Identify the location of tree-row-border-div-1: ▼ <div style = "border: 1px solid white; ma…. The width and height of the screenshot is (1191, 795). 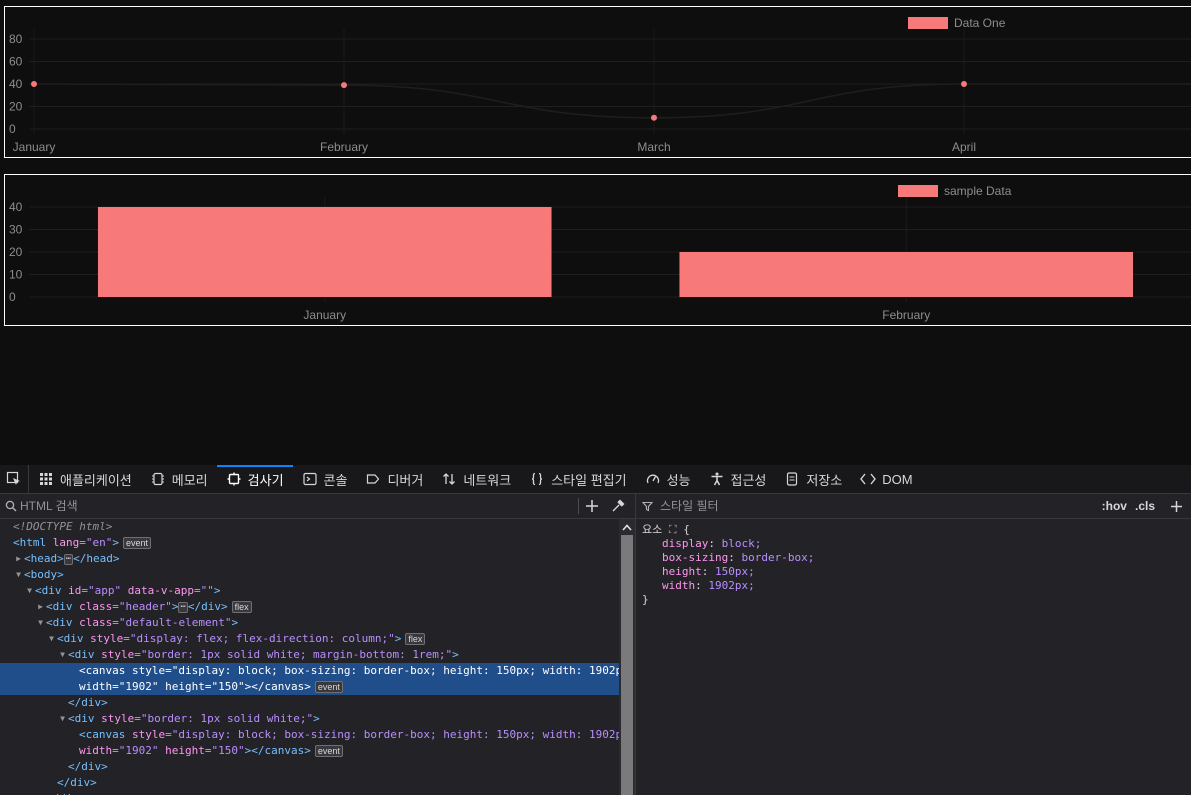
(309, 655).